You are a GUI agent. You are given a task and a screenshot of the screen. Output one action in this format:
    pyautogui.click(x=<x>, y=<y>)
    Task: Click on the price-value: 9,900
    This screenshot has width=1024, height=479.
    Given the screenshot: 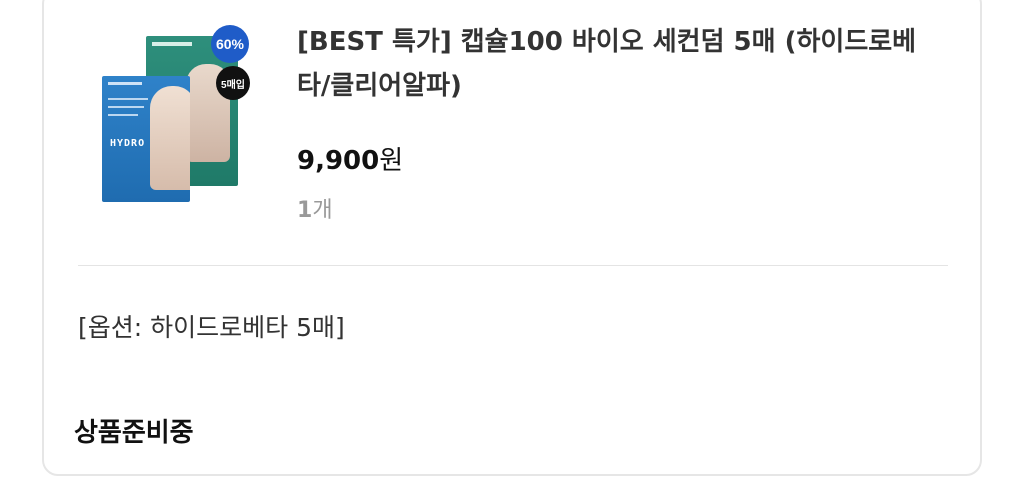 What is the action you would take?
    pyautogui.click(x=338, y=161)
    